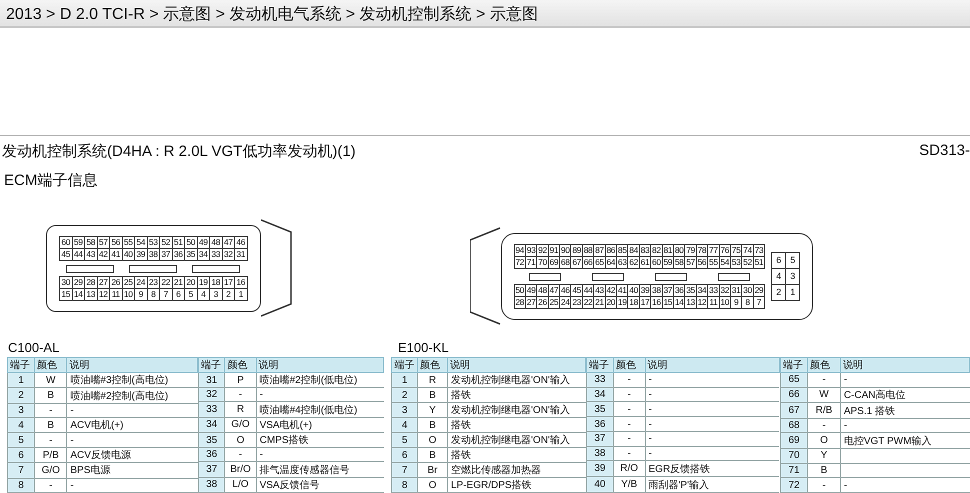 This screenshot has width=970, height=493. What do you see at coordinates (78, 282) in the screenshot?
I see `pin-number: 29` at bounding box center [78, 282].